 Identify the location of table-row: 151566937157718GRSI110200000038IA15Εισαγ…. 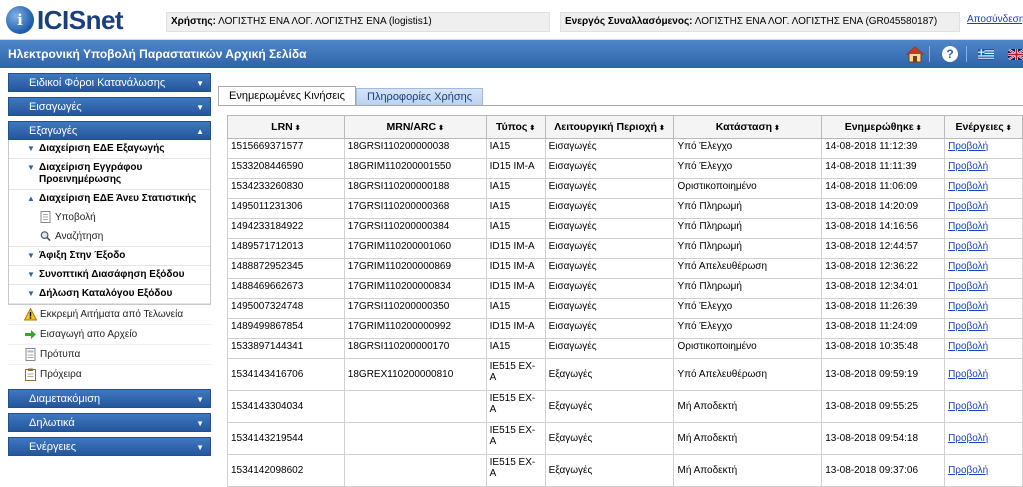
(625, 149).